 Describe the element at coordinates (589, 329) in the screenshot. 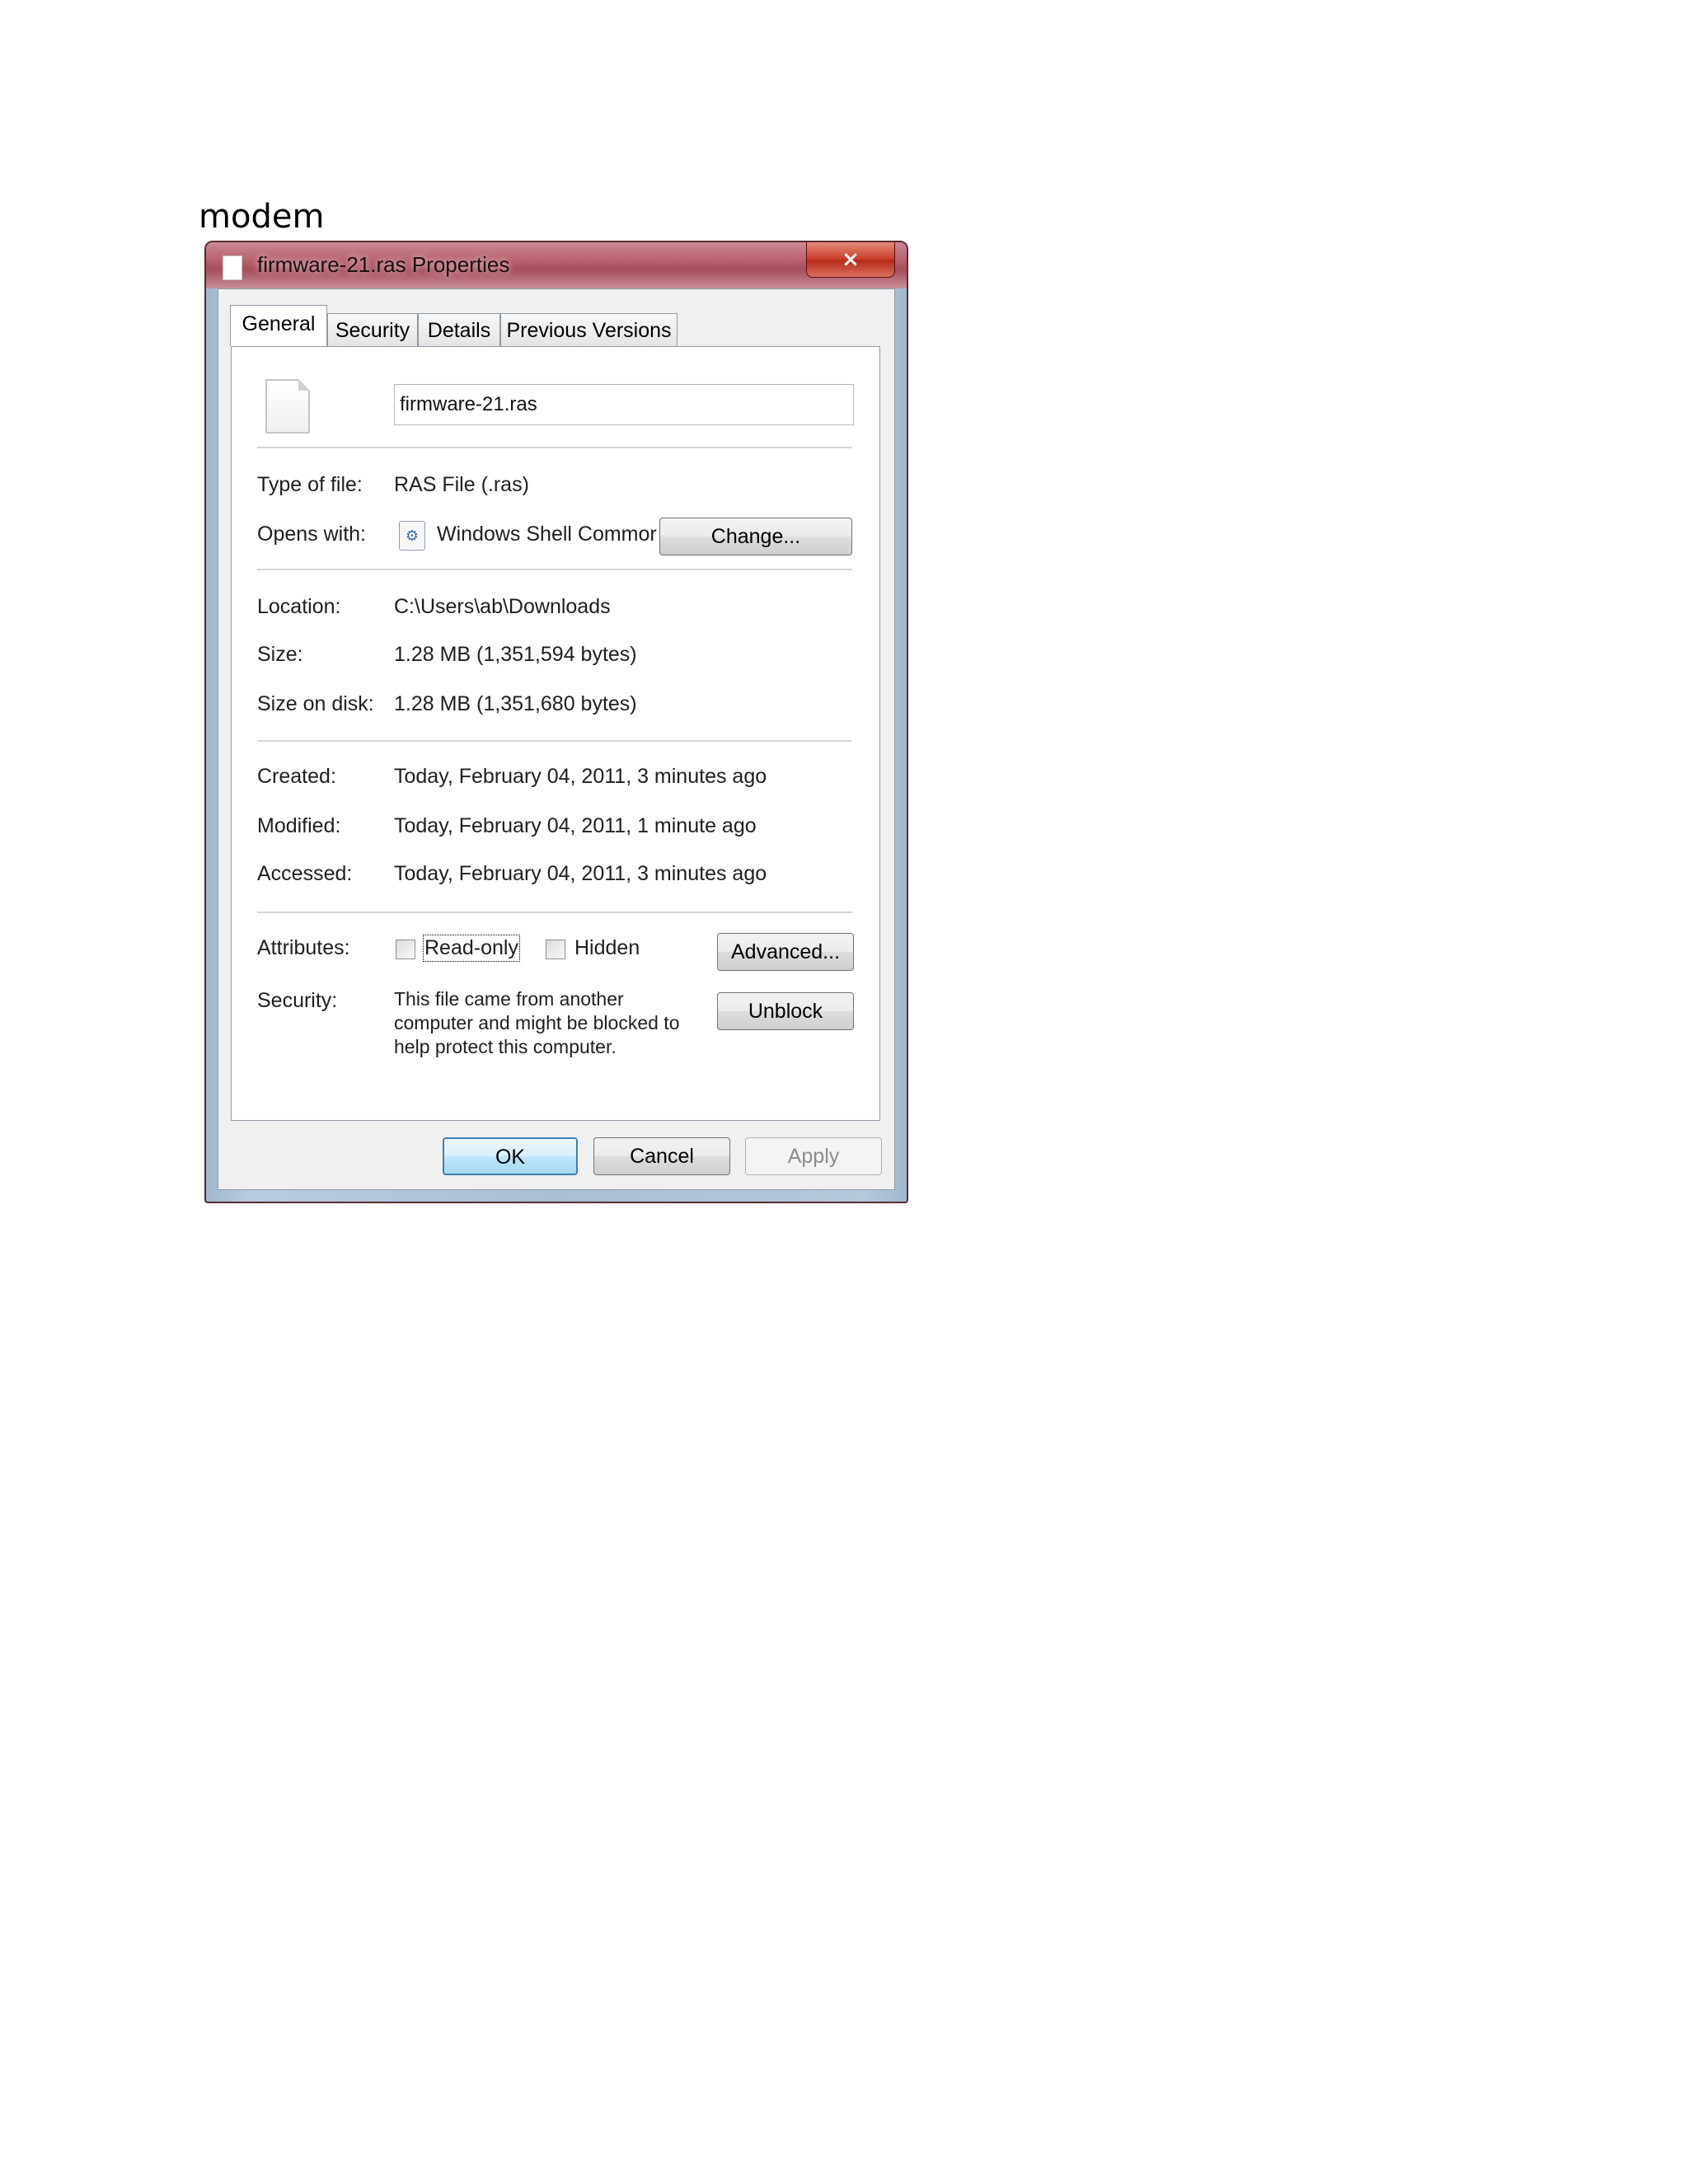

I see `tab-previous-versions: Previous Versions` at that location.